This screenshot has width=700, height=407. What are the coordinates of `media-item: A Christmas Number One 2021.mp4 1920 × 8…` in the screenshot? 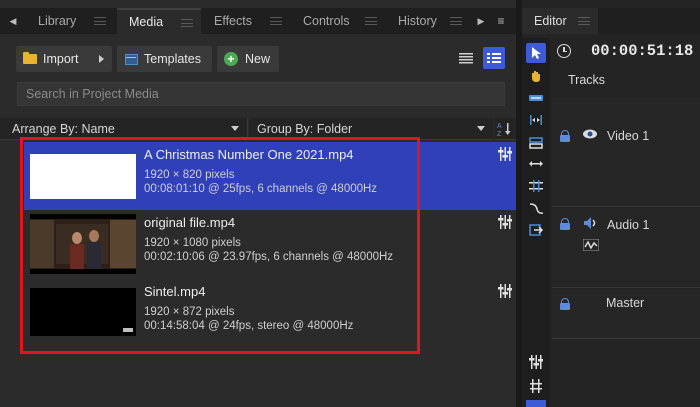 It's located at (270, 176).